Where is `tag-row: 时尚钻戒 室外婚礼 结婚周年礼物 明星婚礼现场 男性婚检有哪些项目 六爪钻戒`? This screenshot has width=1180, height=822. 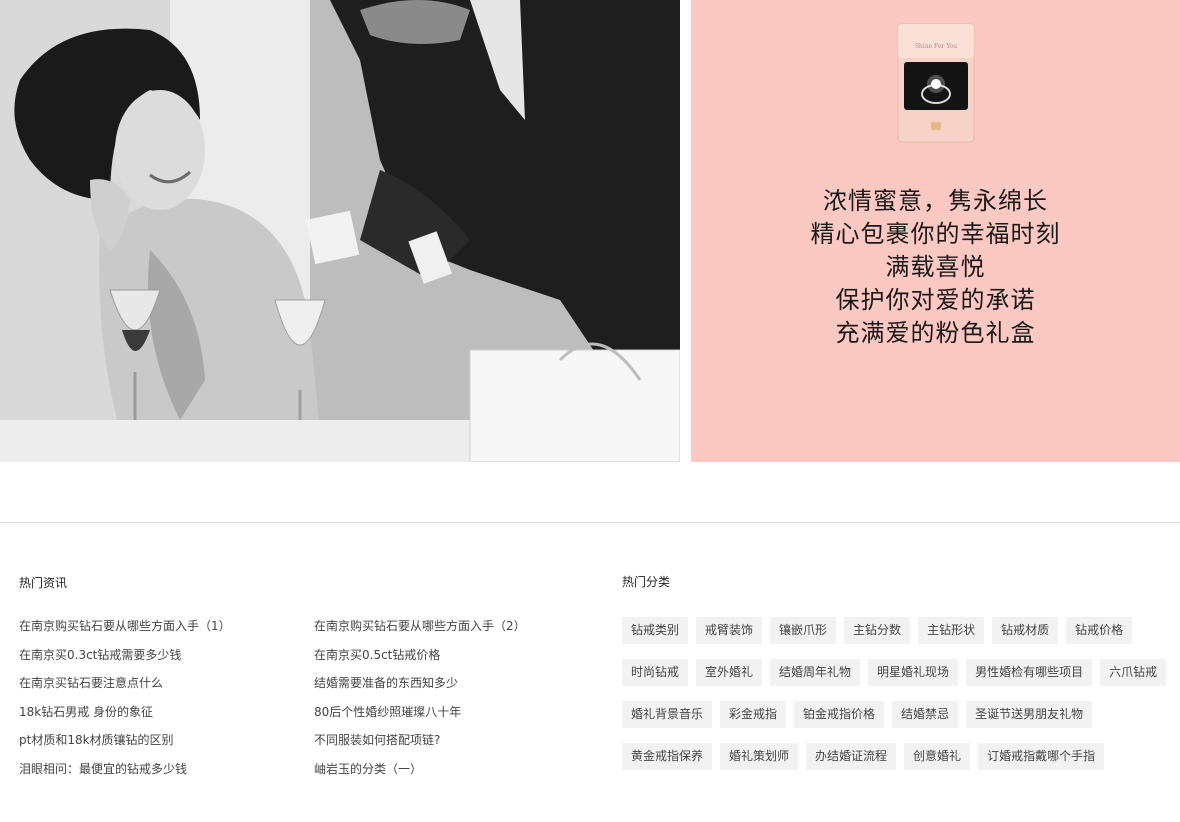 tag-row: 时尚钻戒 室外婚礼 结婚周年礼物 明星婚礼现场 男性婚检有哪些项目 六爪钻戒 is located at coordinates (894, 672).